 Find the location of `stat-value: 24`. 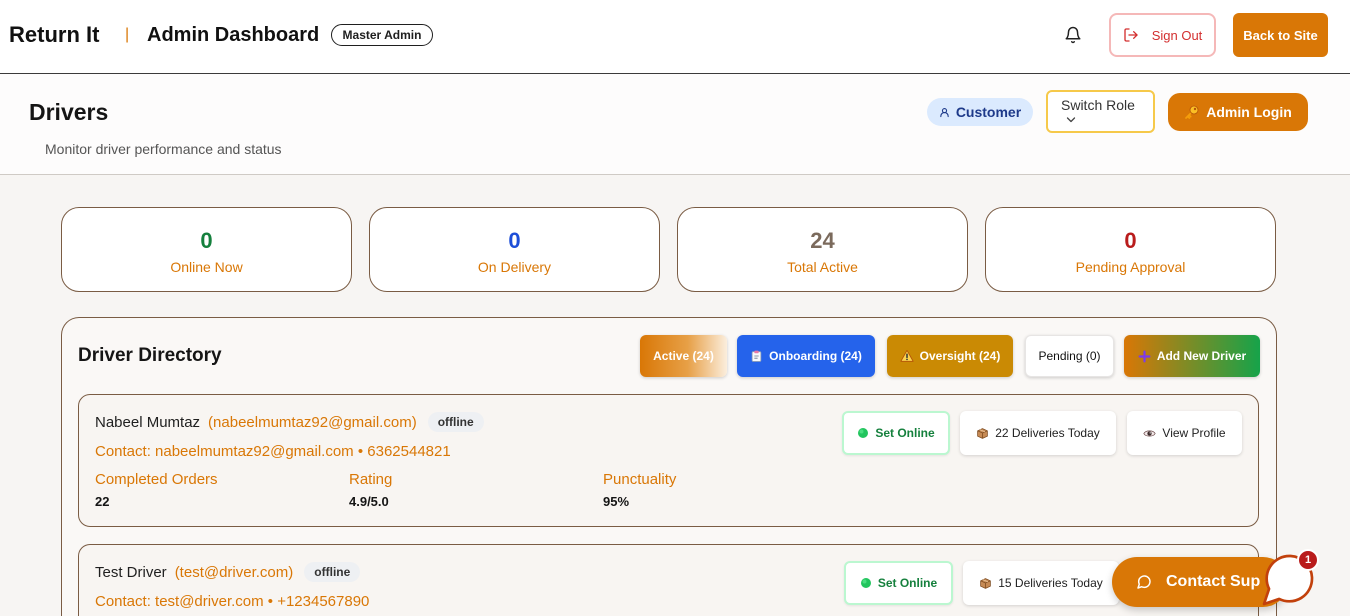

stat-value: 24 is located at coordinates (822, 240).